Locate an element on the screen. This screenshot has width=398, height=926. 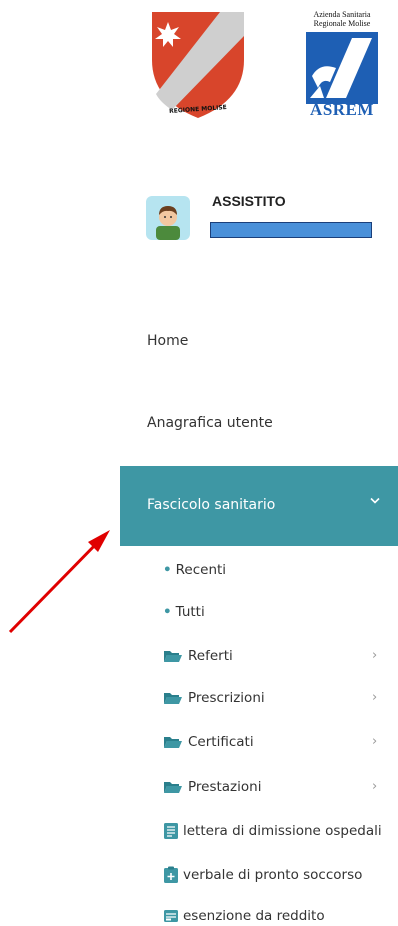
submenu-item-esenzione-reddito: esenzione da reddito is located at coordinates (244, 916).